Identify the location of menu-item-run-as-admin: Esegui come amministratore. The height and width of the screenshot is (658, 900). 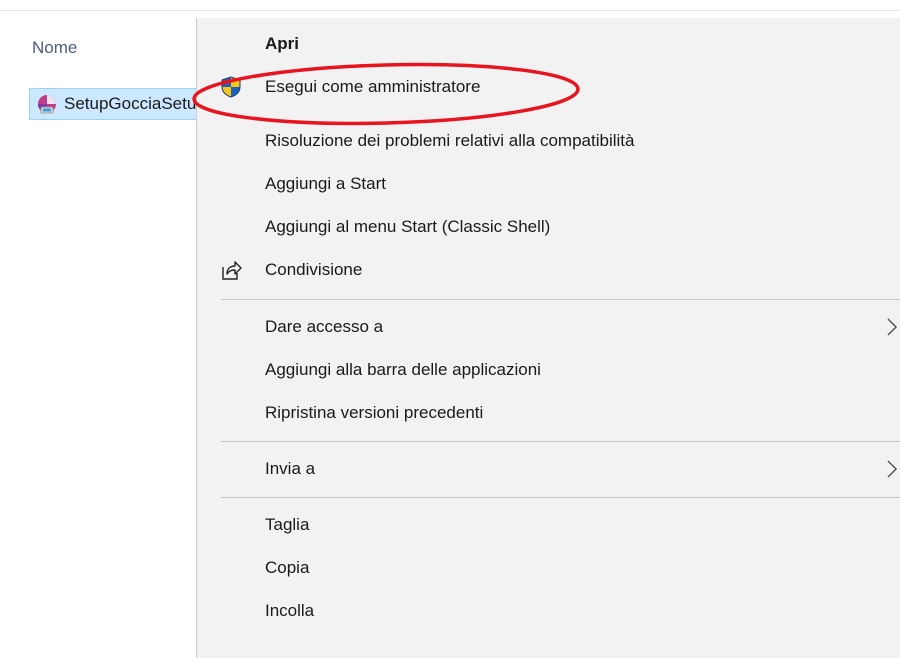
(548, 87).